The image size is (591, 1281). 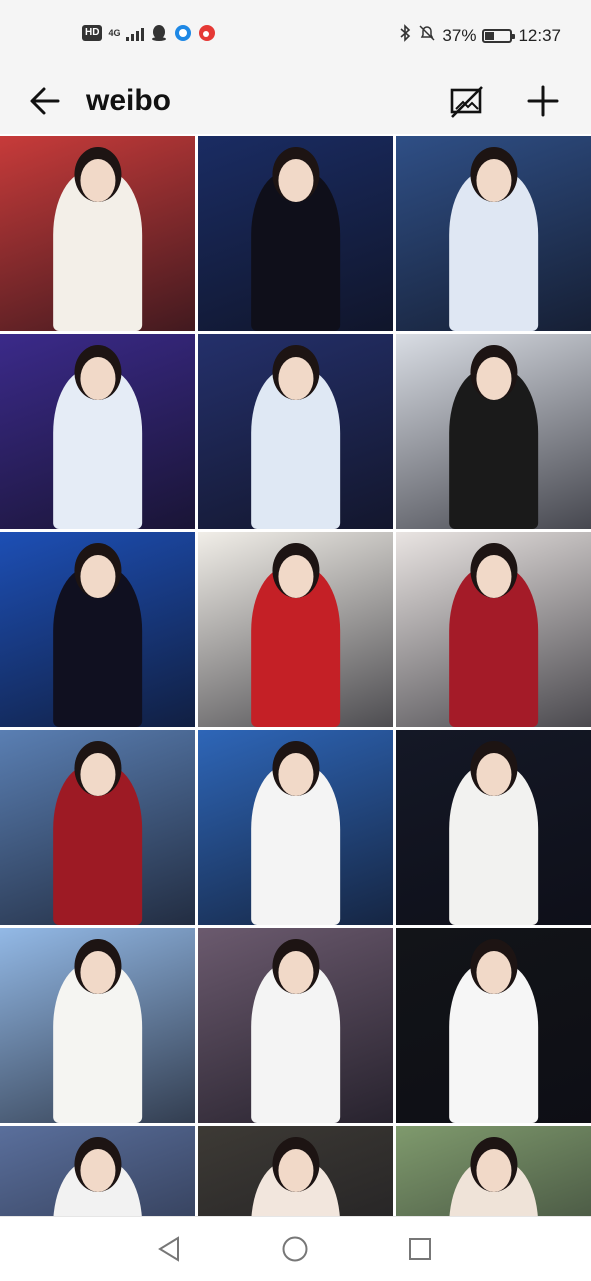 What do you see at coordinates (490, 35) in the screenshot?
I see `battery-fill` at bounding box center [490, 35].